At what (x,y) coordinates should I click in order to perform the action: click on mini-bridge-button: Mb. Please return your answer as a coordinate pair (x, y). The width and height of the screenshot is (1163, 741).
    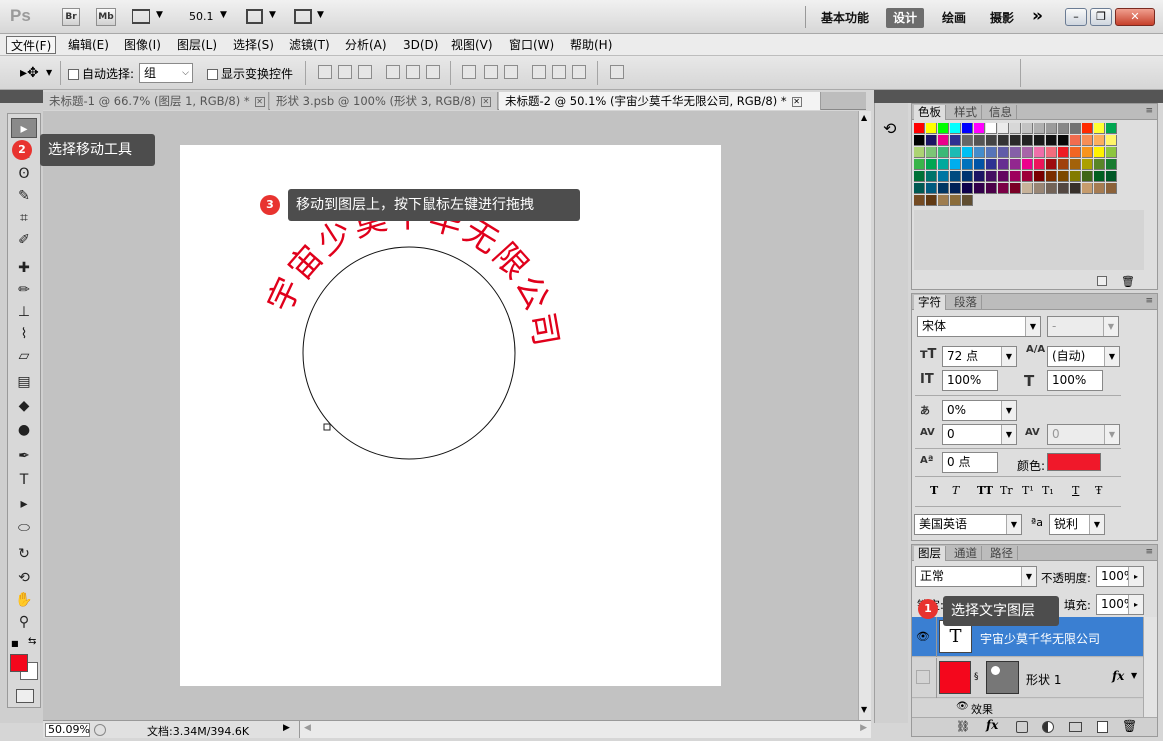
    Looking at the image, I should click on (106, 17).